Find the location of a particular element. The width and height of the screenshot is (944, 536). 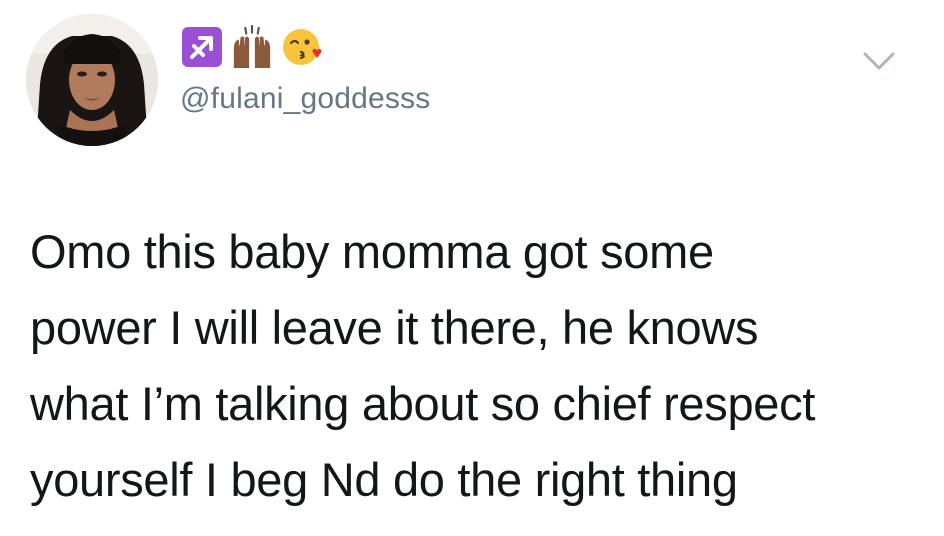

tweet-text-line: what I’m talking about so chief respect is located at coordinates (423, 403).